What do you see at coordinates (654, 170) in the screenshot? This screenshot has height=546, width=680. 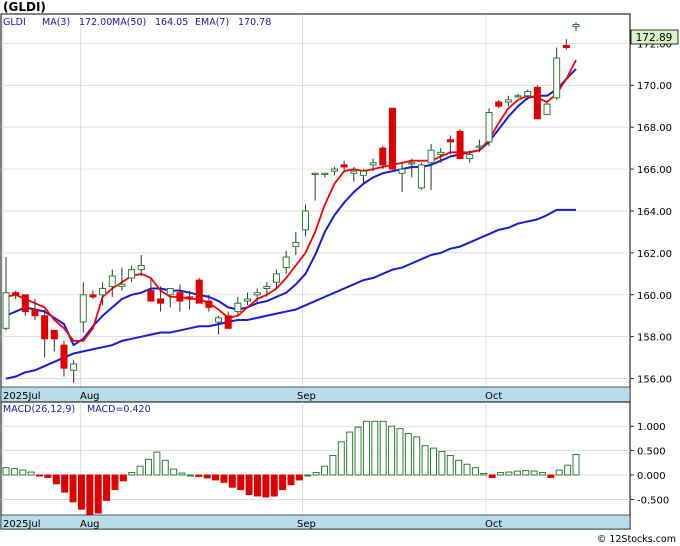 I see `price-tick-label: 166.00` at bounding box center [654, 170].